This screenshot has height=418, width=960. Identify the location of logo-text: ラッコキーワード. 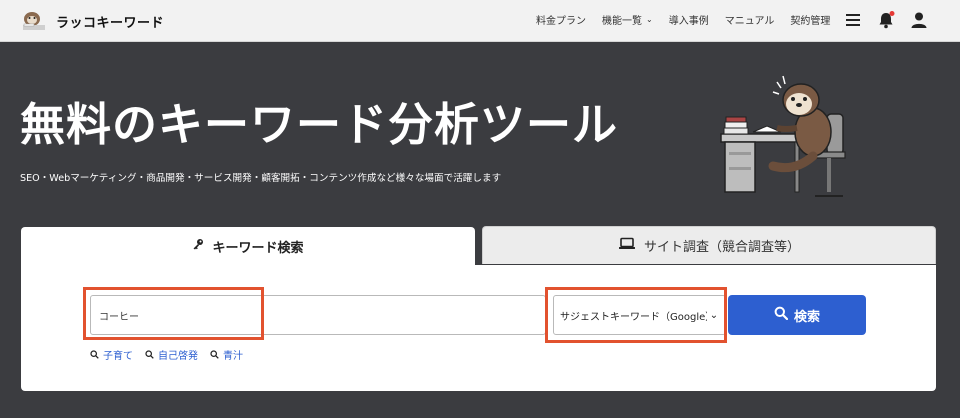
(110, 23).